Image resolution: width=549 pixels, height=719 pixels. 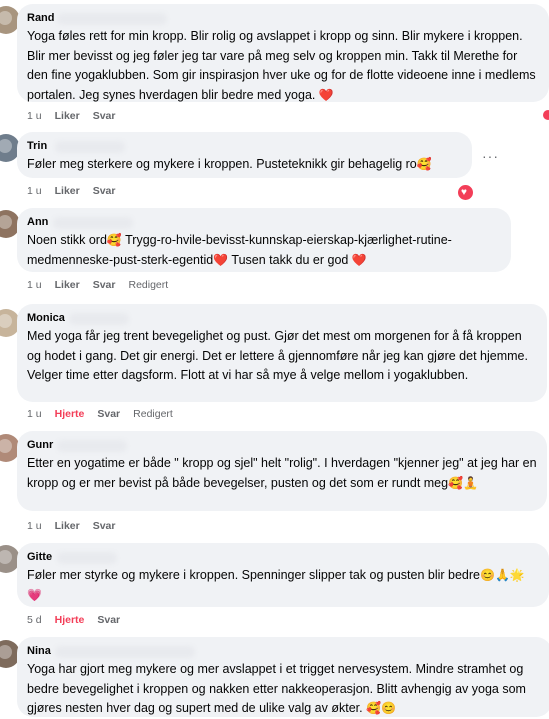 I want to click on commenter-name: Rand, so click(x=283, y=18).